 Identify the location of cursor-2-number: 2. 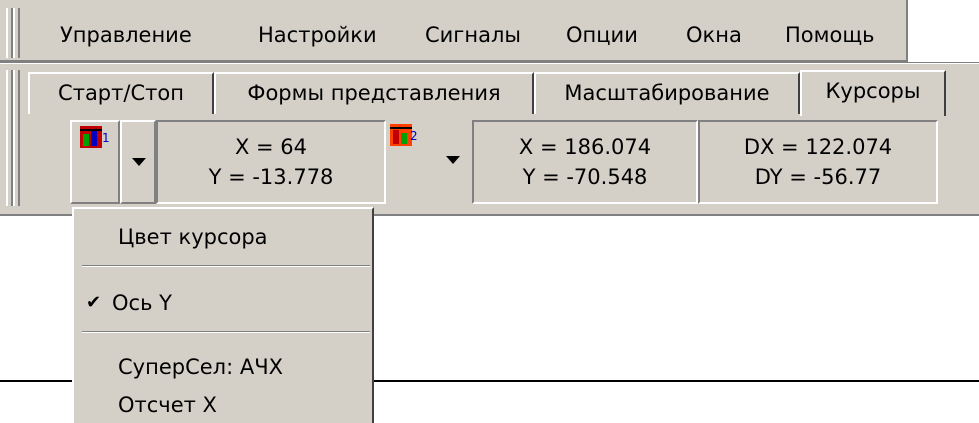
(414, 136).